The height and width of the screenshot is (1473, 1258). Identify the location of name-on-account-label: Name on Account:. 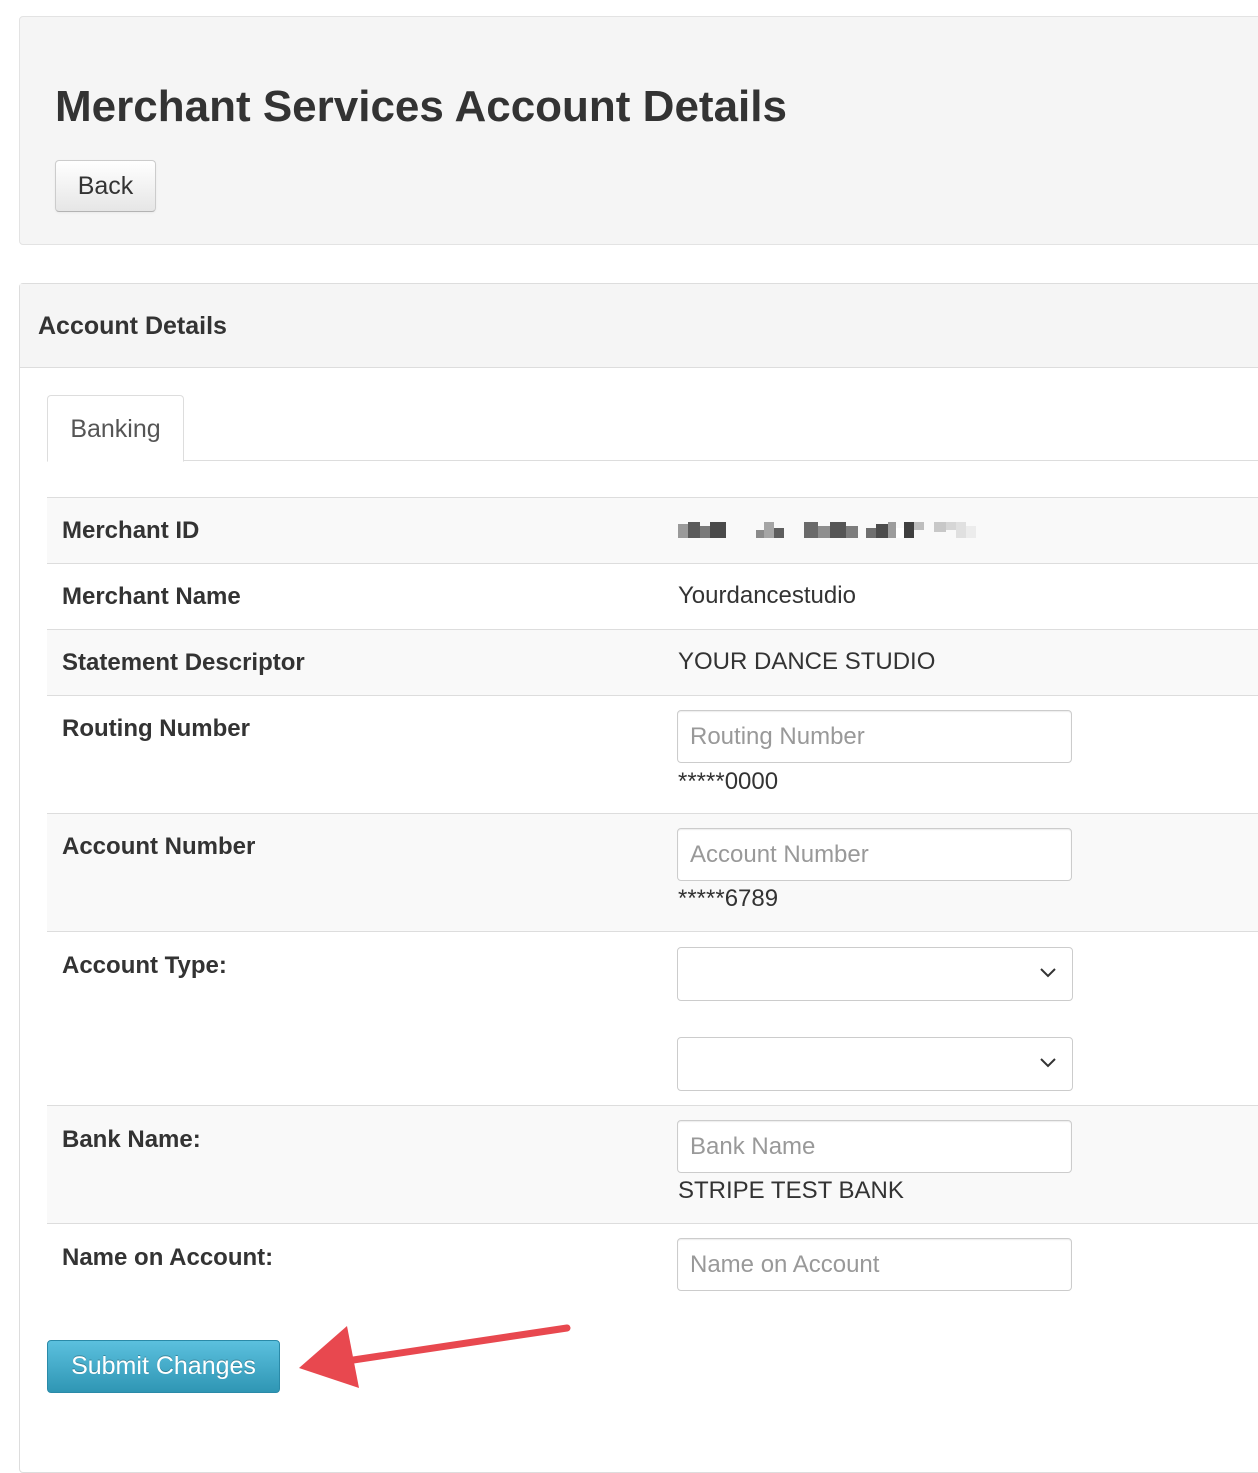
(168, 1257).